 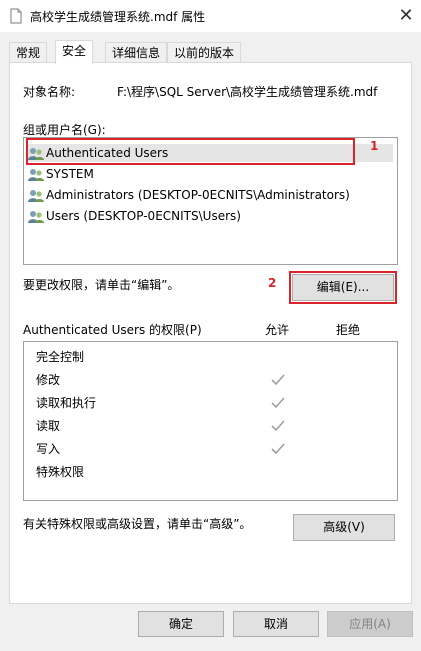 I want to click on list-item-label: SYSTEM, so click(x=70, y=174).